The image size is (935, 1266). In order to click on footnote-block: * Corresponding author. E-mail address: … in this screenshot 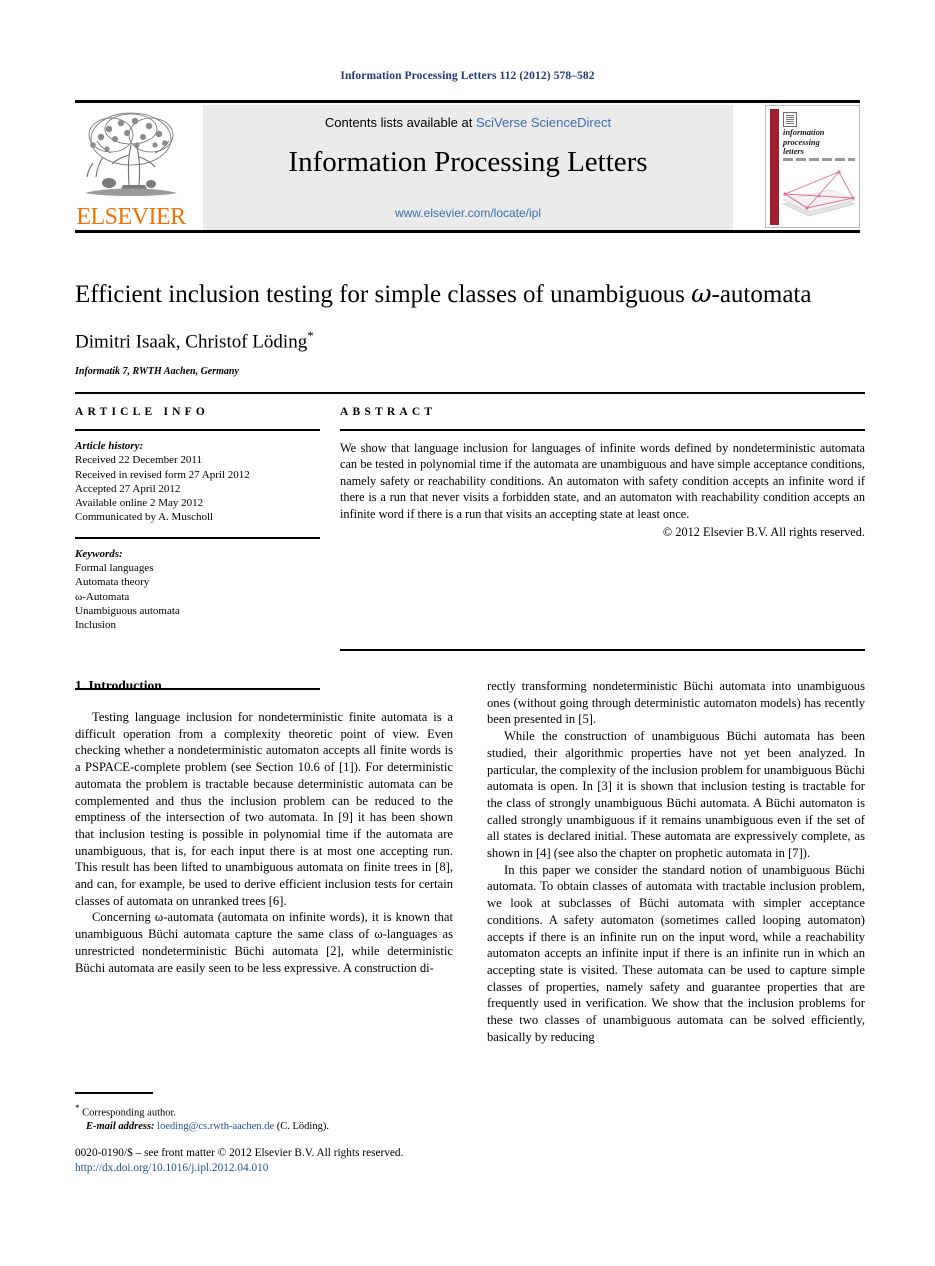, I will do `click(264, 1113)`.